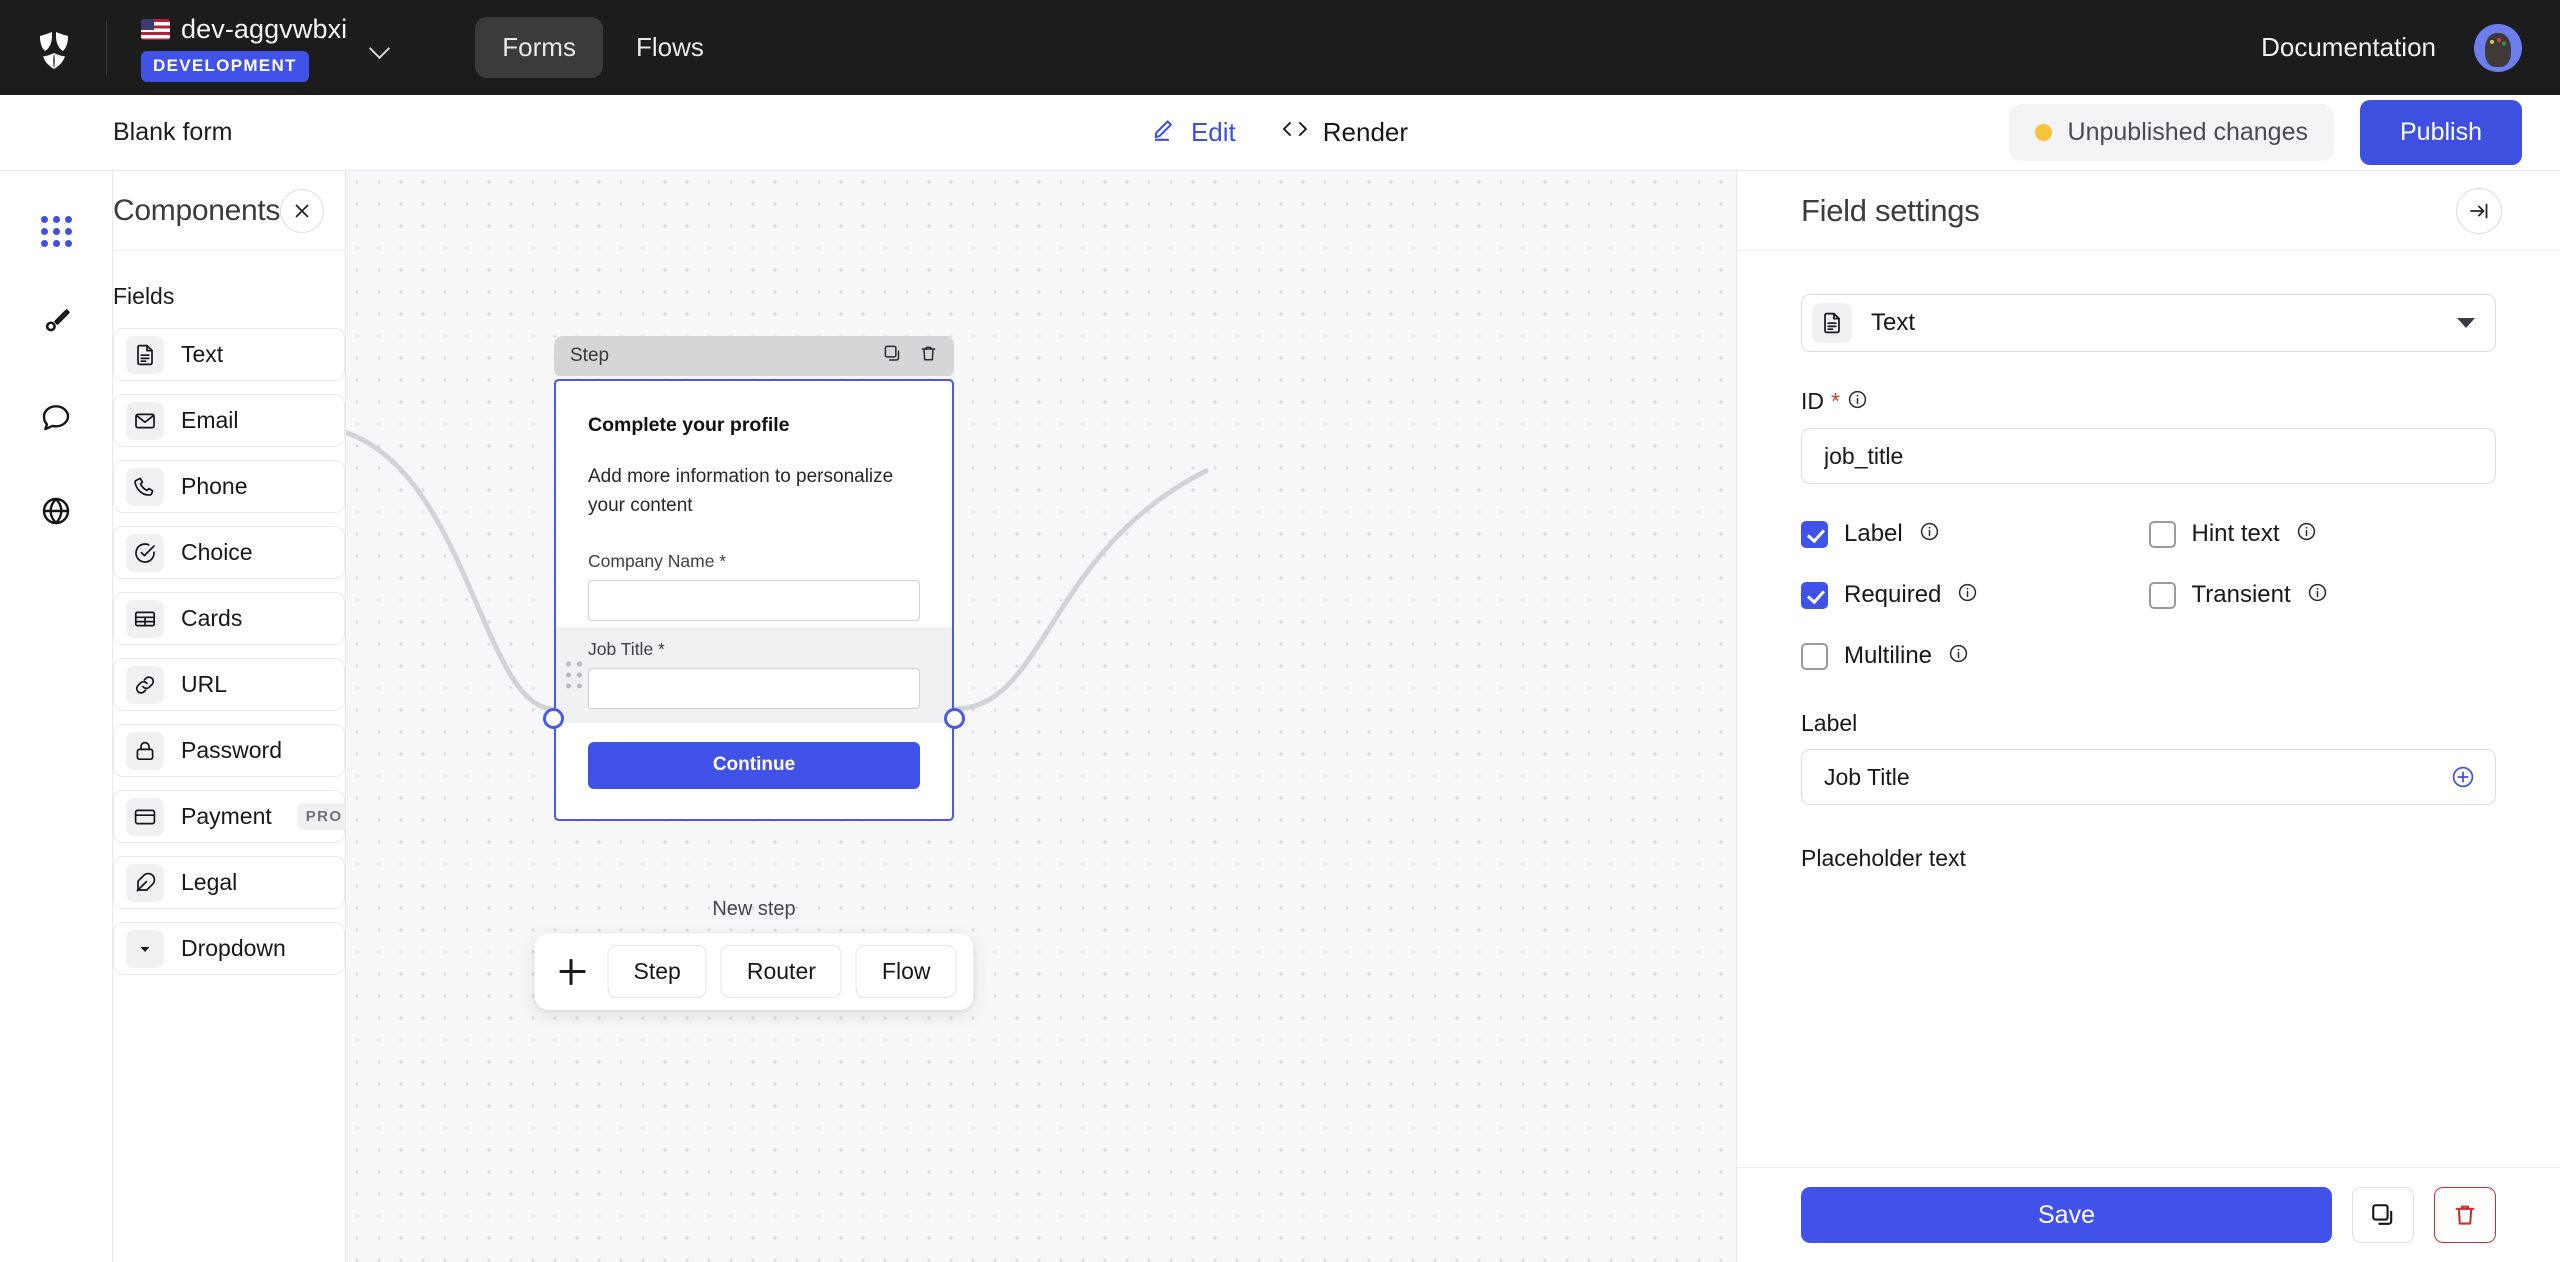 The width and height of the screenshot is (2560, 1262). I want to click on drag-handle-icon, so click(574, 675).